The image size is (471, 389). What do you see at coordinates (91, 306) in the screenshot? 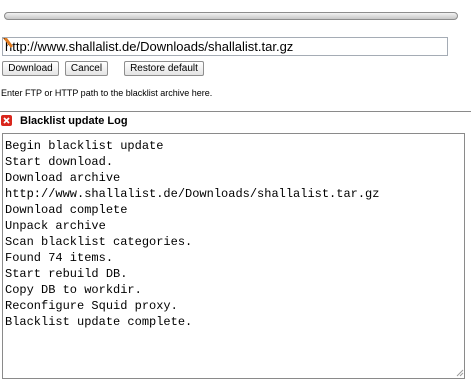
I see `log-line: Reconfigure Squid proxy.` at bounding box center [91, 306].